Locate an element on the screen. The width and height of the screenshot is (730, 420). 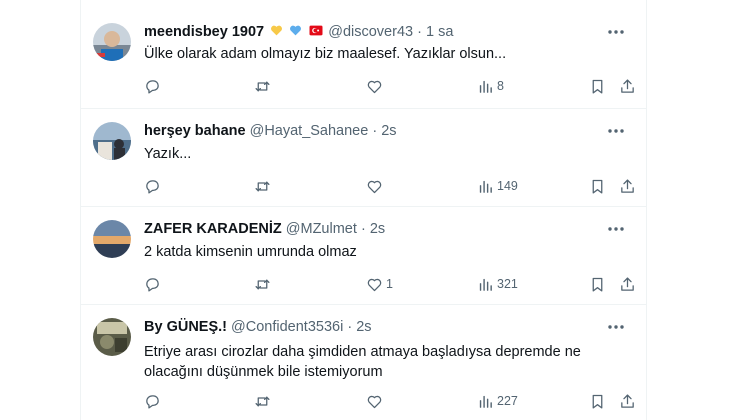
action-bar: 227 is located at coordinates (389, 401).